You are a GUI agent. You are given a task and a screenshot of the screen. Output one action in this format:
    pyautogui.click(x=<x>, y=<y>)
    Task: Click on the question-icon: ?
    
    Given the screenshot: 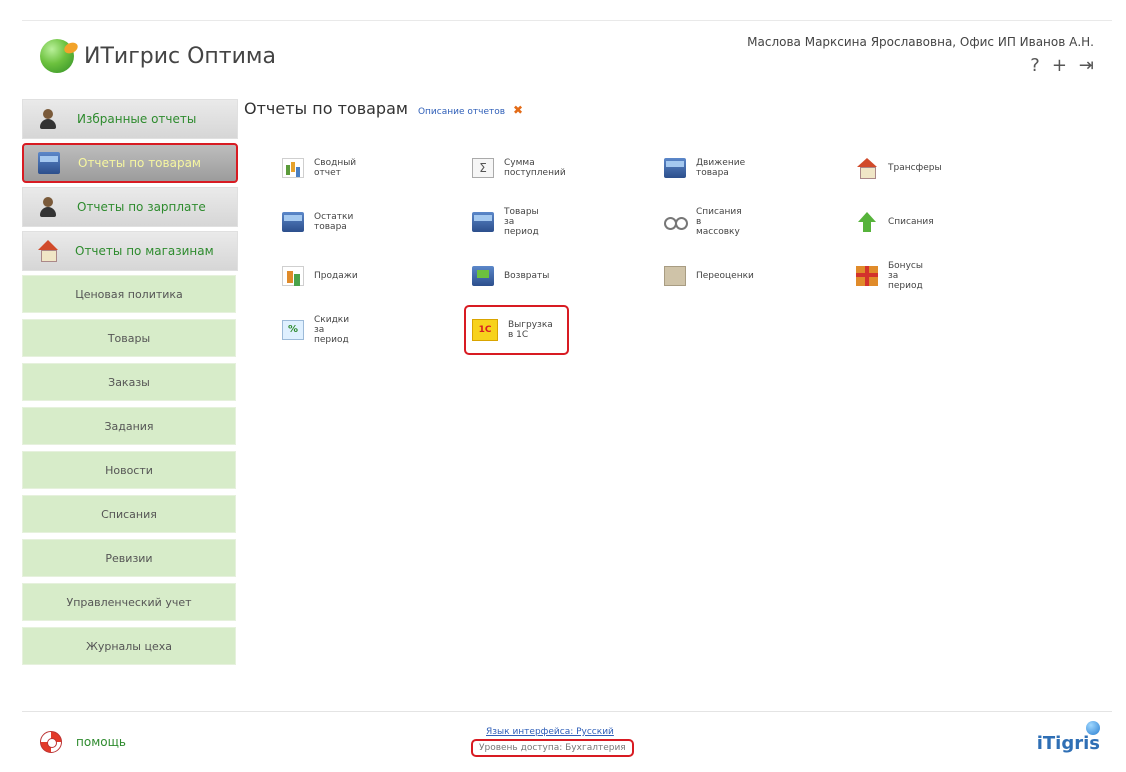 What is the action you would take?
    pyautogui.click(x=1035, y=65)
    